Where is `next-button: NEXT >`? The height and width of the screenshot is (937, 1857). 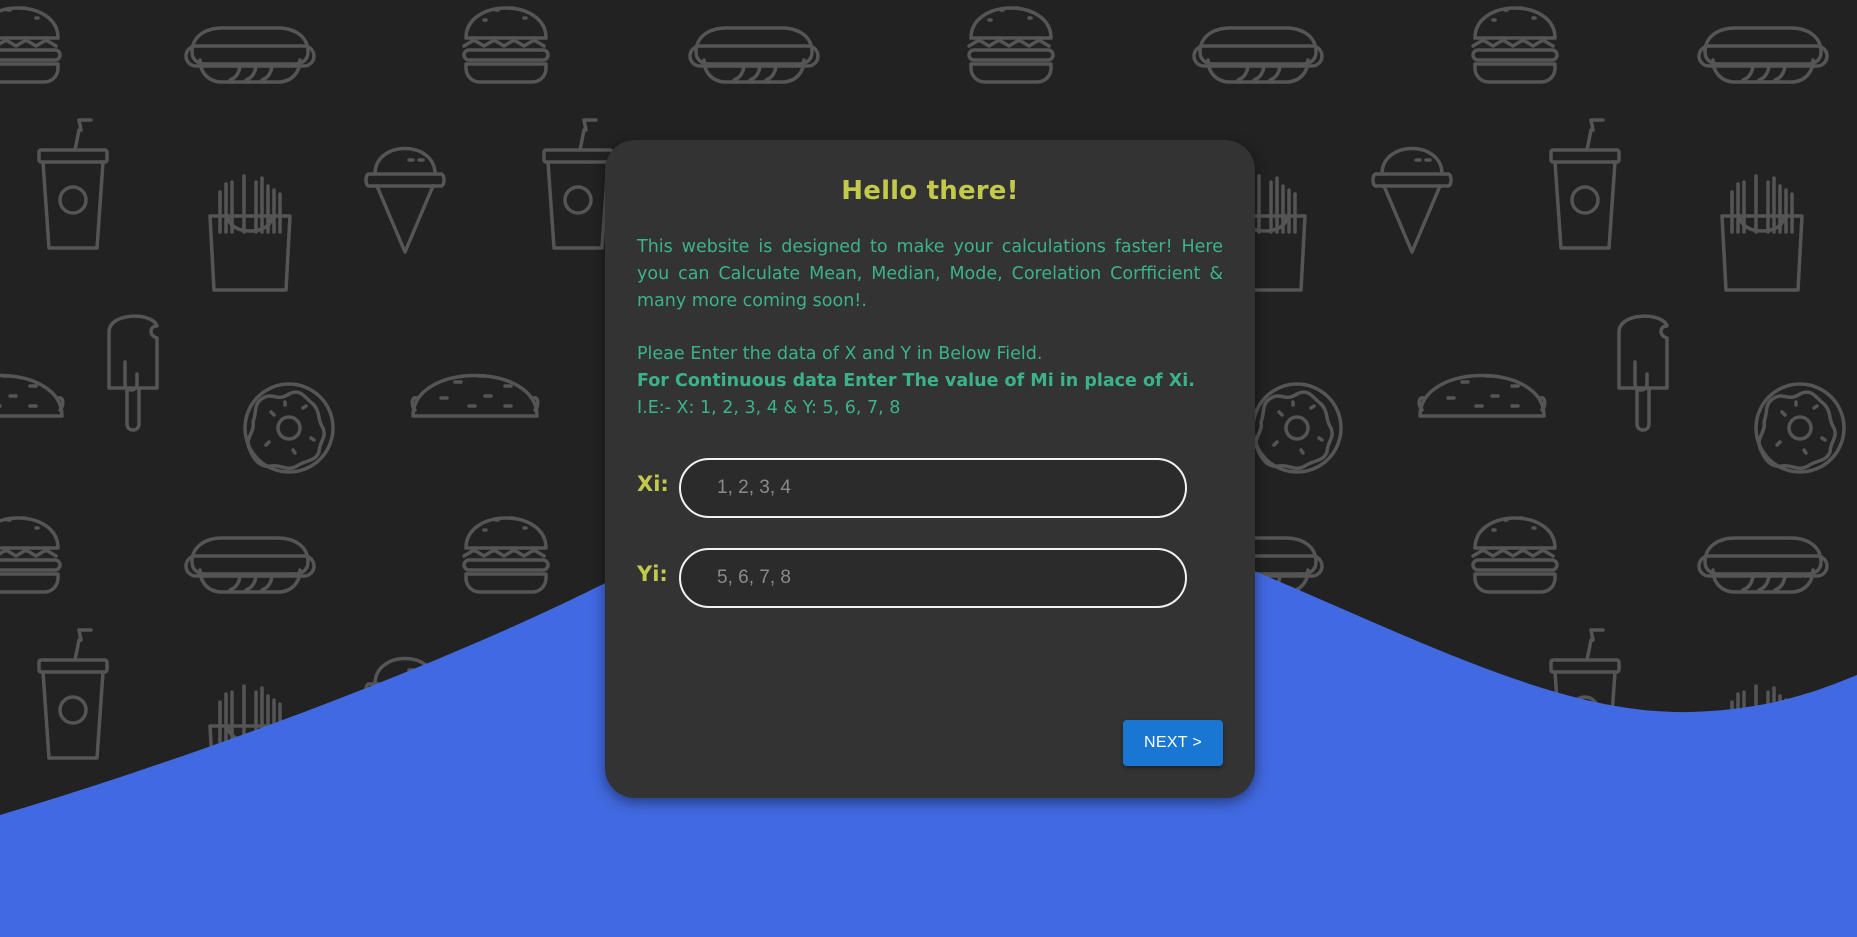 next-button: NEXT > is located at coordinates (1173, 743).